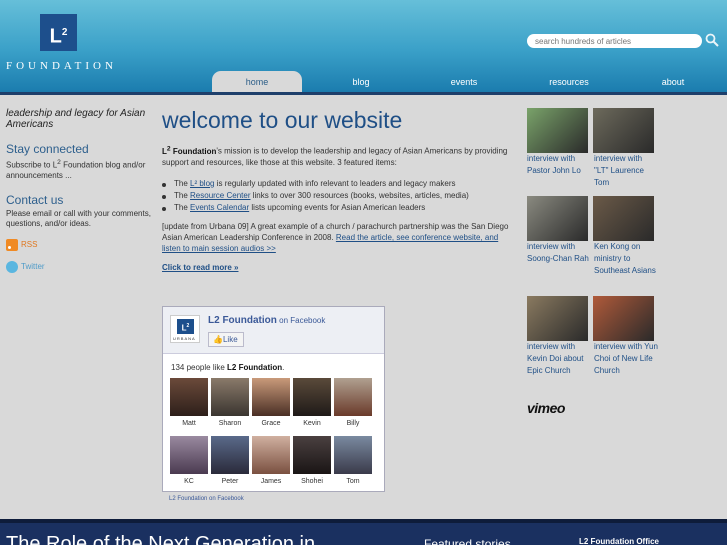 The height and width of the screenshot is (545, 727). What do you see at coordinates (312, 423) in the screenshot?
I see `fb-fan-name: Kevin` at bounding box center [312, 423].